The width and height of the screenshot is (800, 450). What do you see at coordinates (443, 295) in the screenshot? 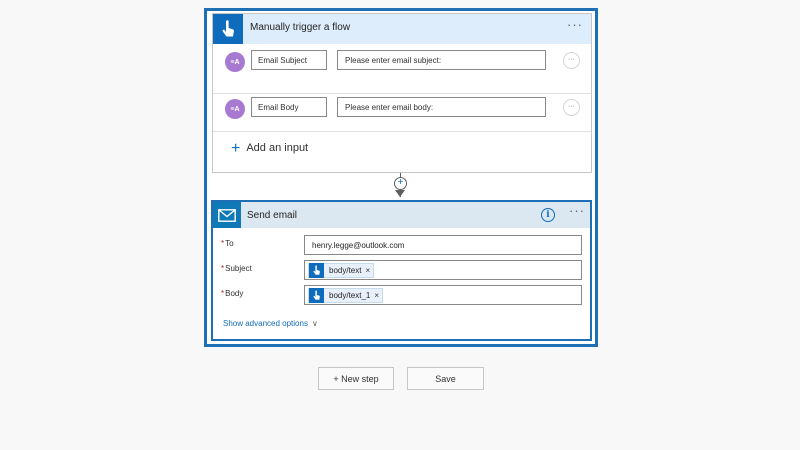
I see `body-field: body/text_1 ×` at bounding box center [443, 295].